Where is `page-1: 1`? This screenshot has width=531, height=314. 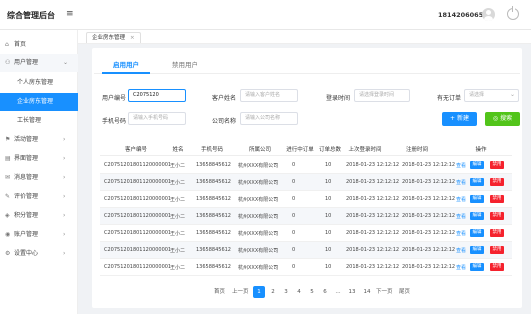
page-1: 1 is located at coordinates (259, 292).